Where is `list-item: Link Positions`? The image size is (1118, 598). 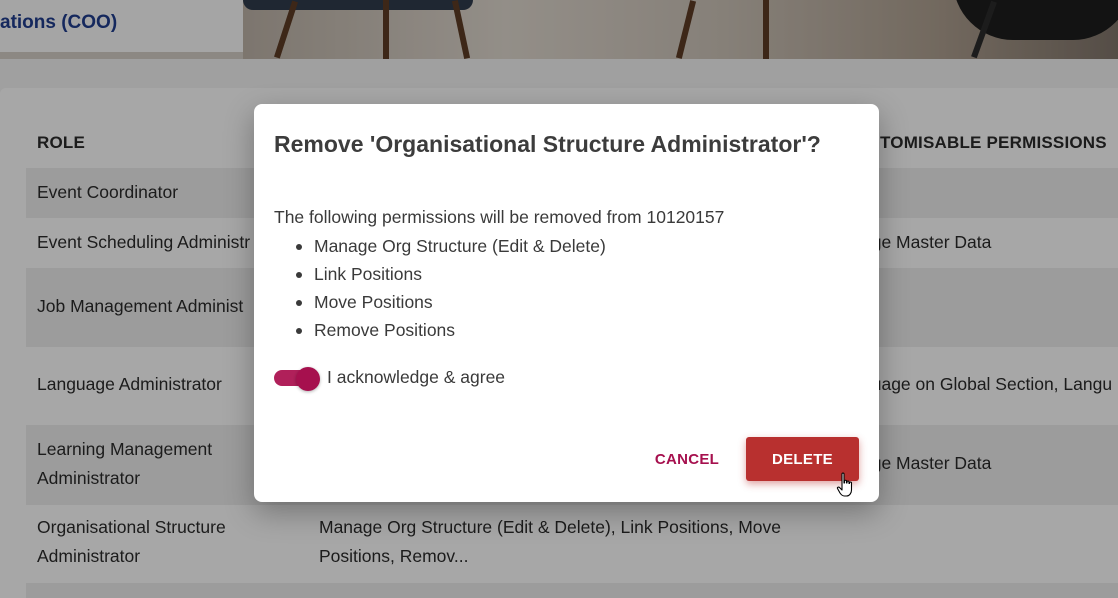
list-item: Link Positions is located at coordinates (450, 274).